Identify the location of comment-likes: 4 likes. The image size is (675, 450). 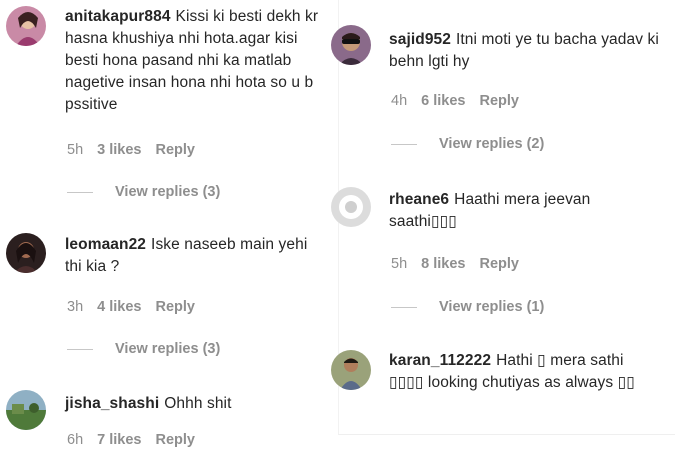
(119, 307).